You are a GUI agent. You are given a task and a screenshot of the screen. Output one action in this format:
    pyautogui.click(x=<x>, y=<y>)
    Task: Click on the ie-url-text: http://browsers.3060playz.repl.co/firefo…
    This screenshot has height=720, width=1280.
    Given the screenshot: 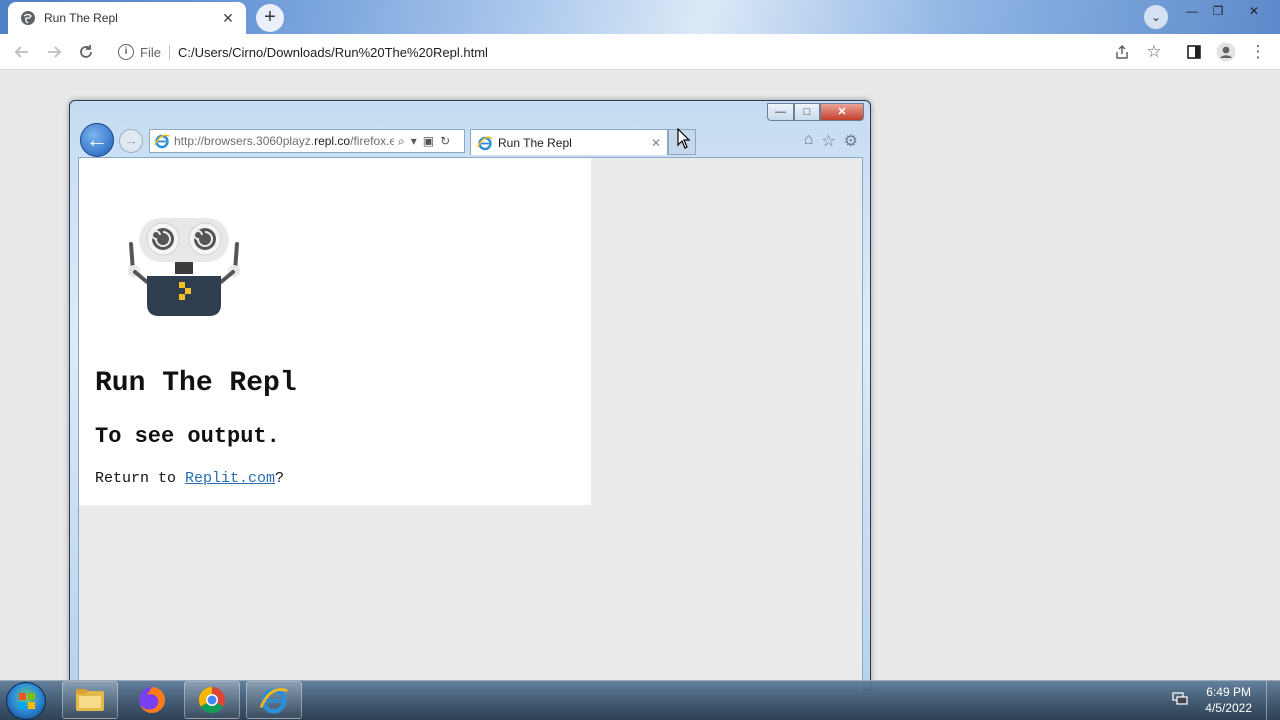 What is the action you would take?
    pyautogui.click(x=284, y=141)
    